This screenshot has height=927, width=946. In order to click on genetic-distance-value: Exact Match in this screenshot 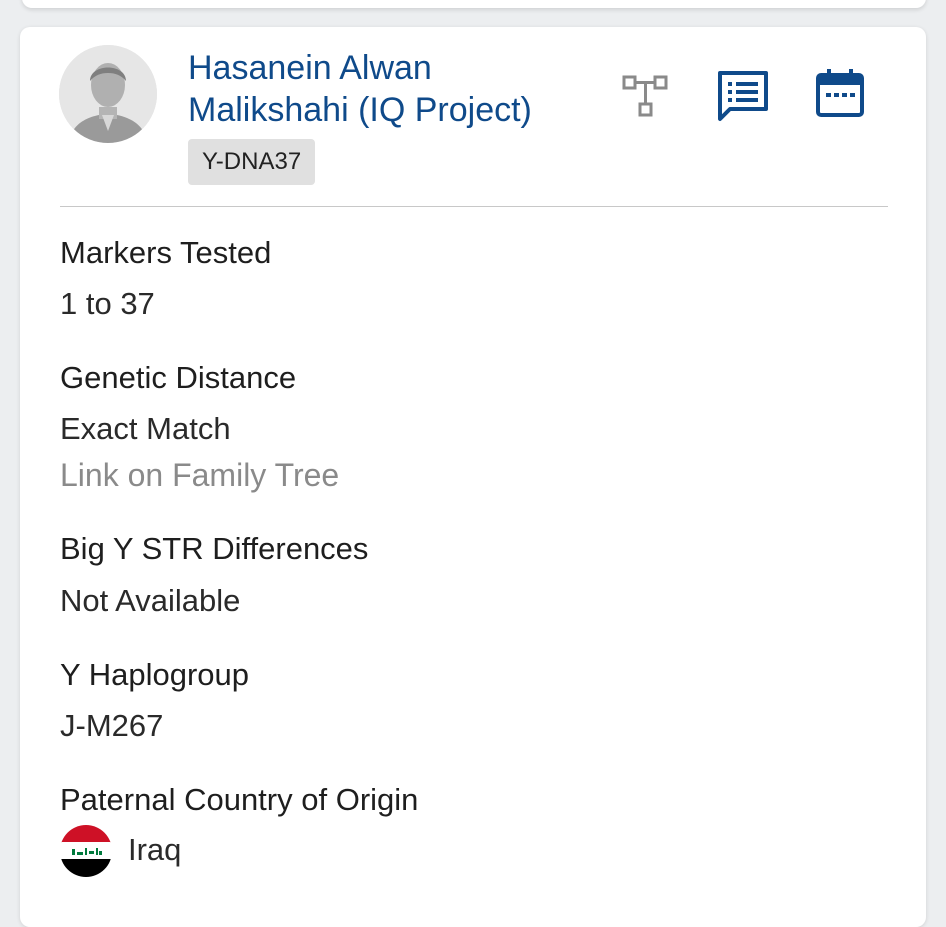, I will do `click(145, 428)`.